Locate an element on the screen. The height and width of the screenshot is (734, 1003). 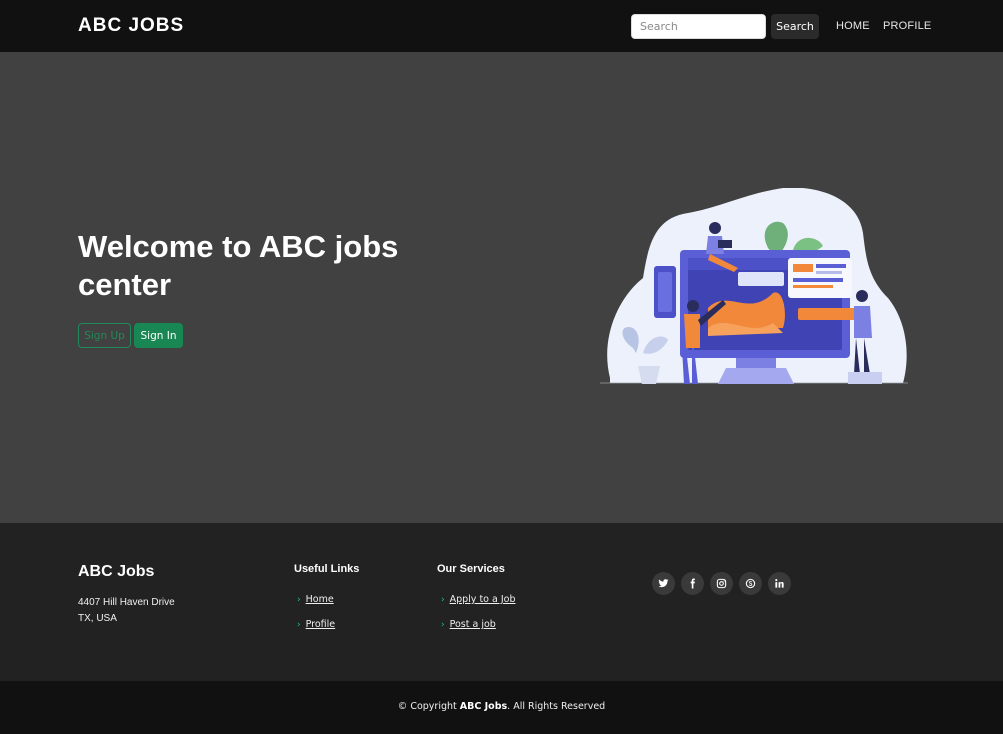
hero-title: Welcome to ABC jobs center is located at coordinates (238, 265).